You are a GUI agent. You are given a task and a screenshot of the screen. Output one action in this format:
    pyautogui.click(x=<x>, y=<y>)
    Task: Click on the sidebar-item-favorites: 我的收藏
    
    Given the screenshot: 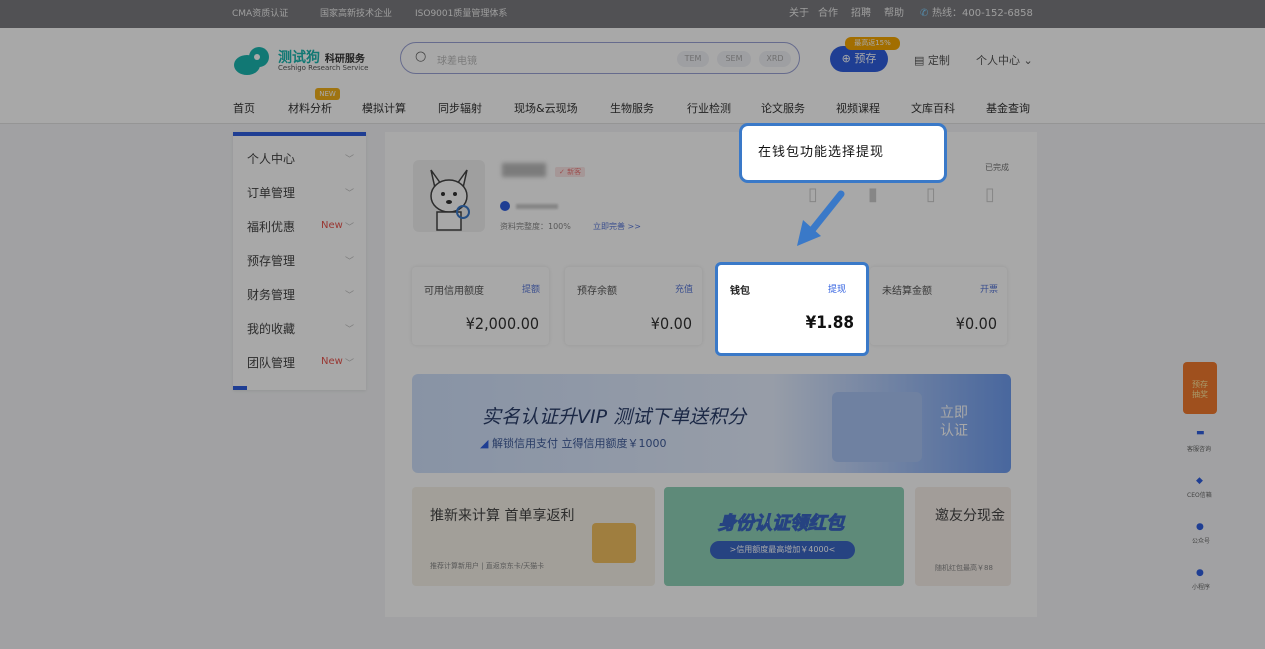 What is the action you would take?
    pyautogui.click(x=271, y=328)
    